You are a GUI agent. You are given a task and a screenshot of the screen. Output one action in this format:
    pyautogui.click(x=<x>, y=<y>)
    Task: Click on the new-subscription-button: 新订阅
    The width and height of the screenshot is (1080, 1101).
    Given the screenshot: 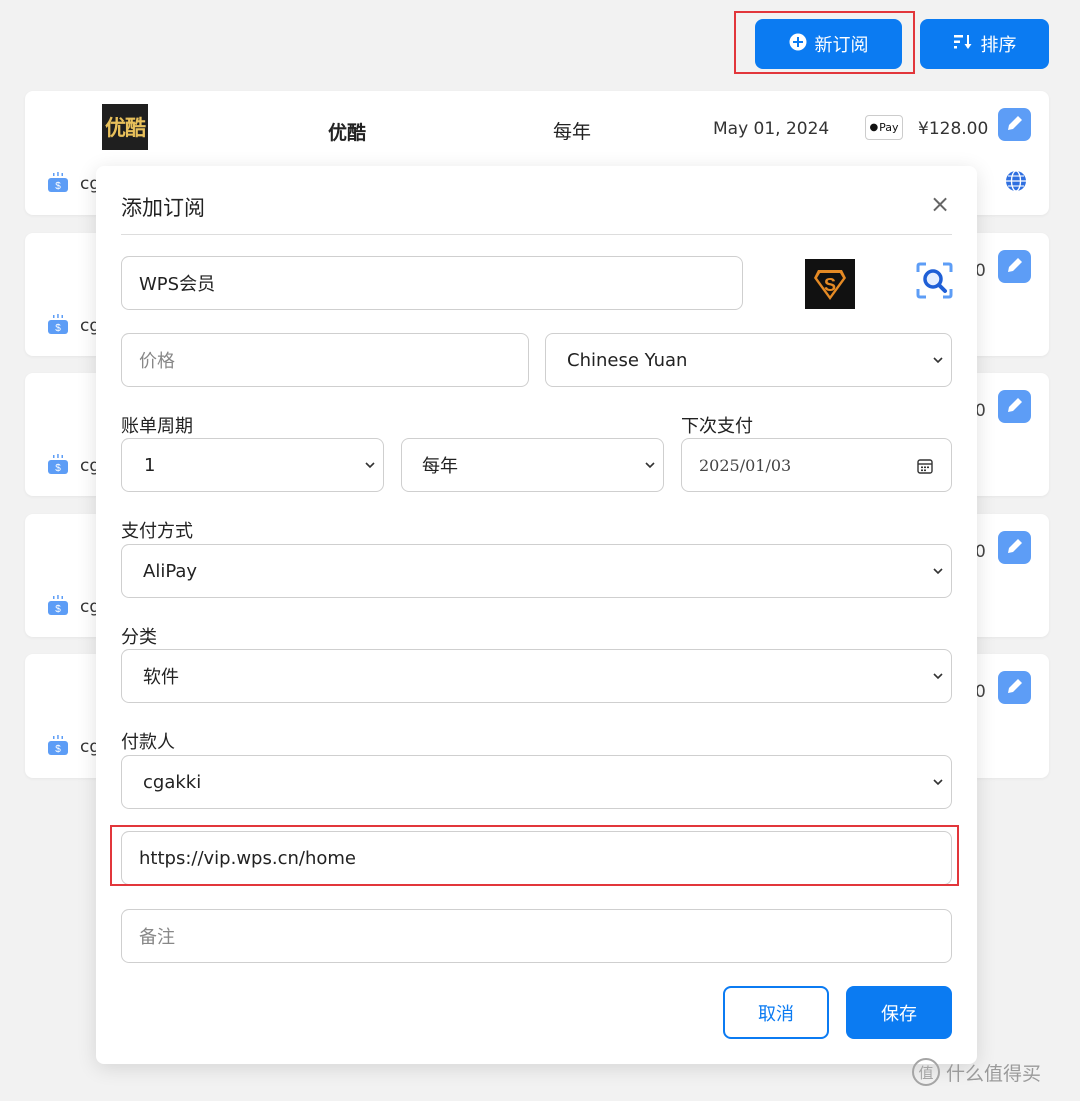 What is the action you would take?
    pyautogui.click(x=828, y=44)
    